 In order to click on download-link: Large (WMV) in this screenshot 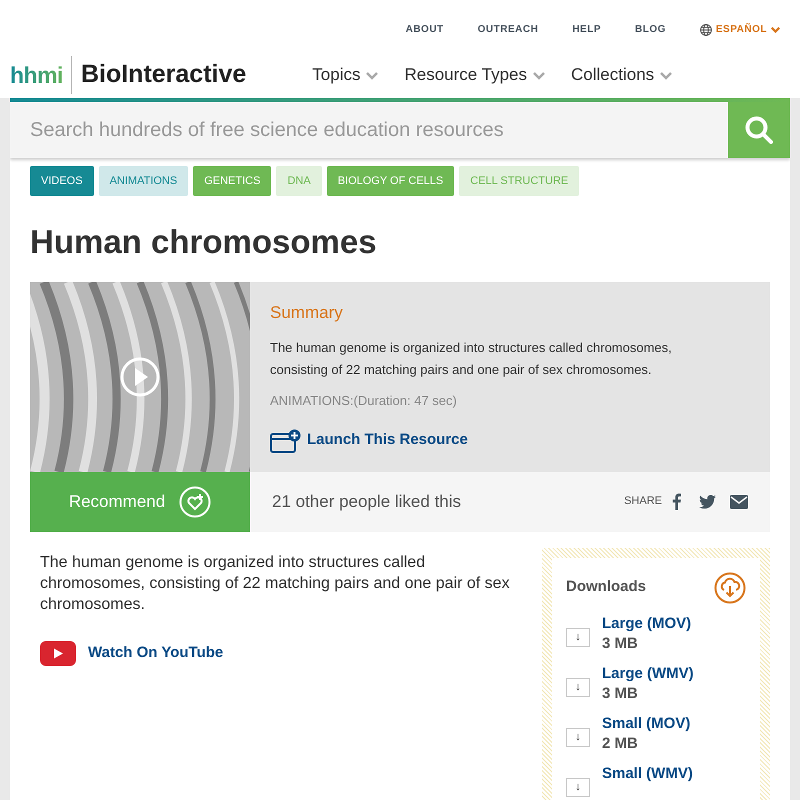, I will do `click(648, 674)`.